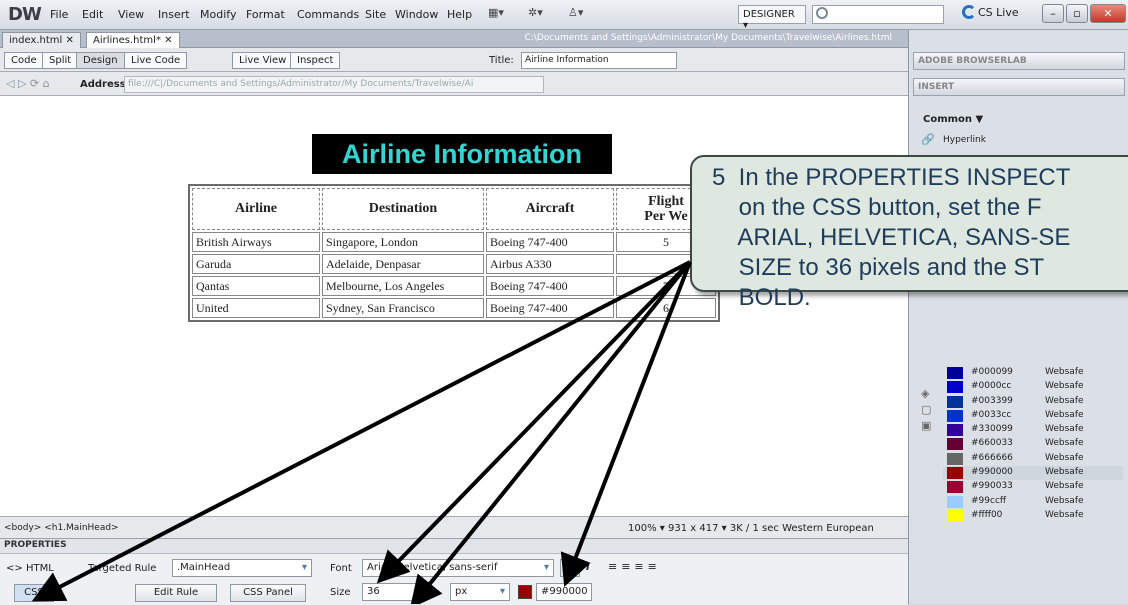  Describe the element at coordinates (992, 457) in the screenshot. I see `swatch-hex: #666666` at that location.